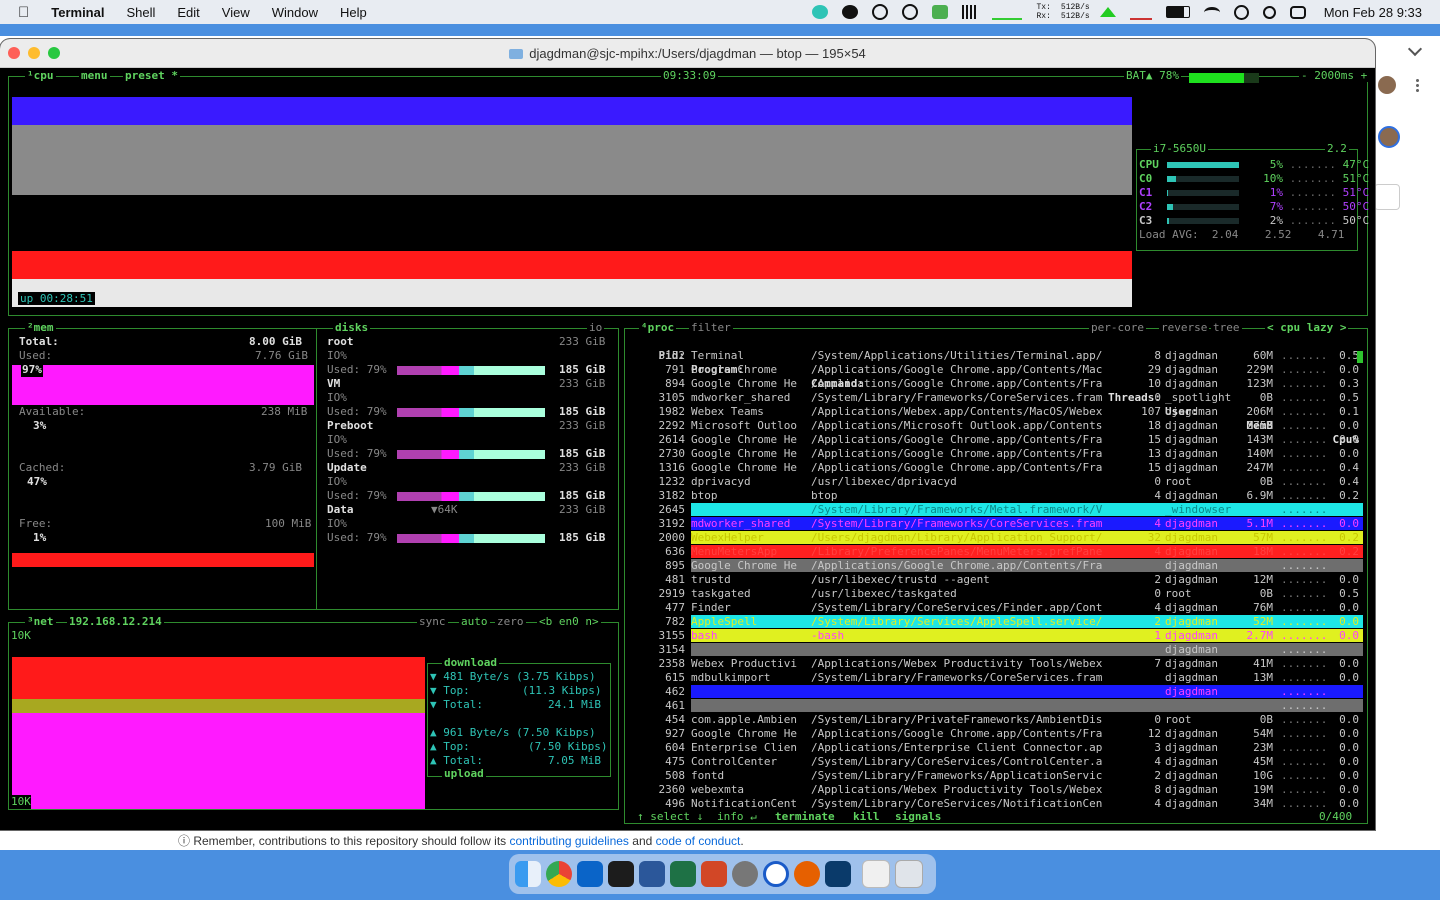  What do you see at coordinates (866, 817) in the screenshot?
I see `proc-kill-hint: kill` at bounding box center [866, 817].